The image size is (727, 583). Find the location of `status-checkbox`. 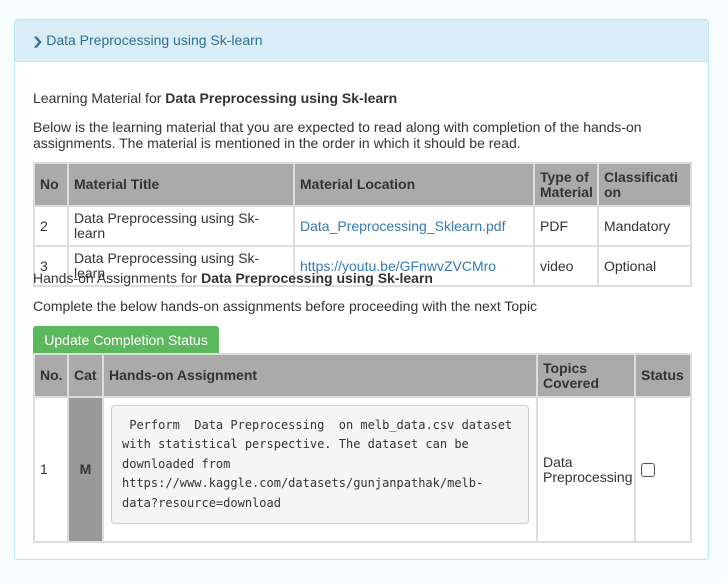

status-checkbox is located at coordinates (648, 470).